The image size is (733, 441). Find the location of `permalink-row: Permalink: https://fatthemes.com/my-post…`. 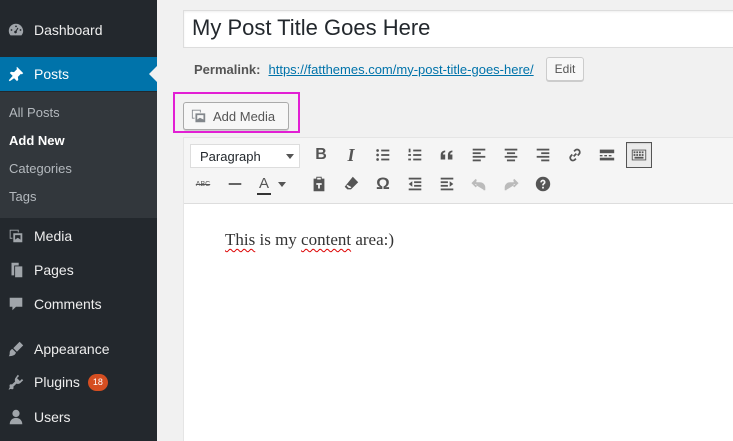

permalink-row: Permalink: https://fatthemes.com/my-post… is located at coordinates (389, 69).